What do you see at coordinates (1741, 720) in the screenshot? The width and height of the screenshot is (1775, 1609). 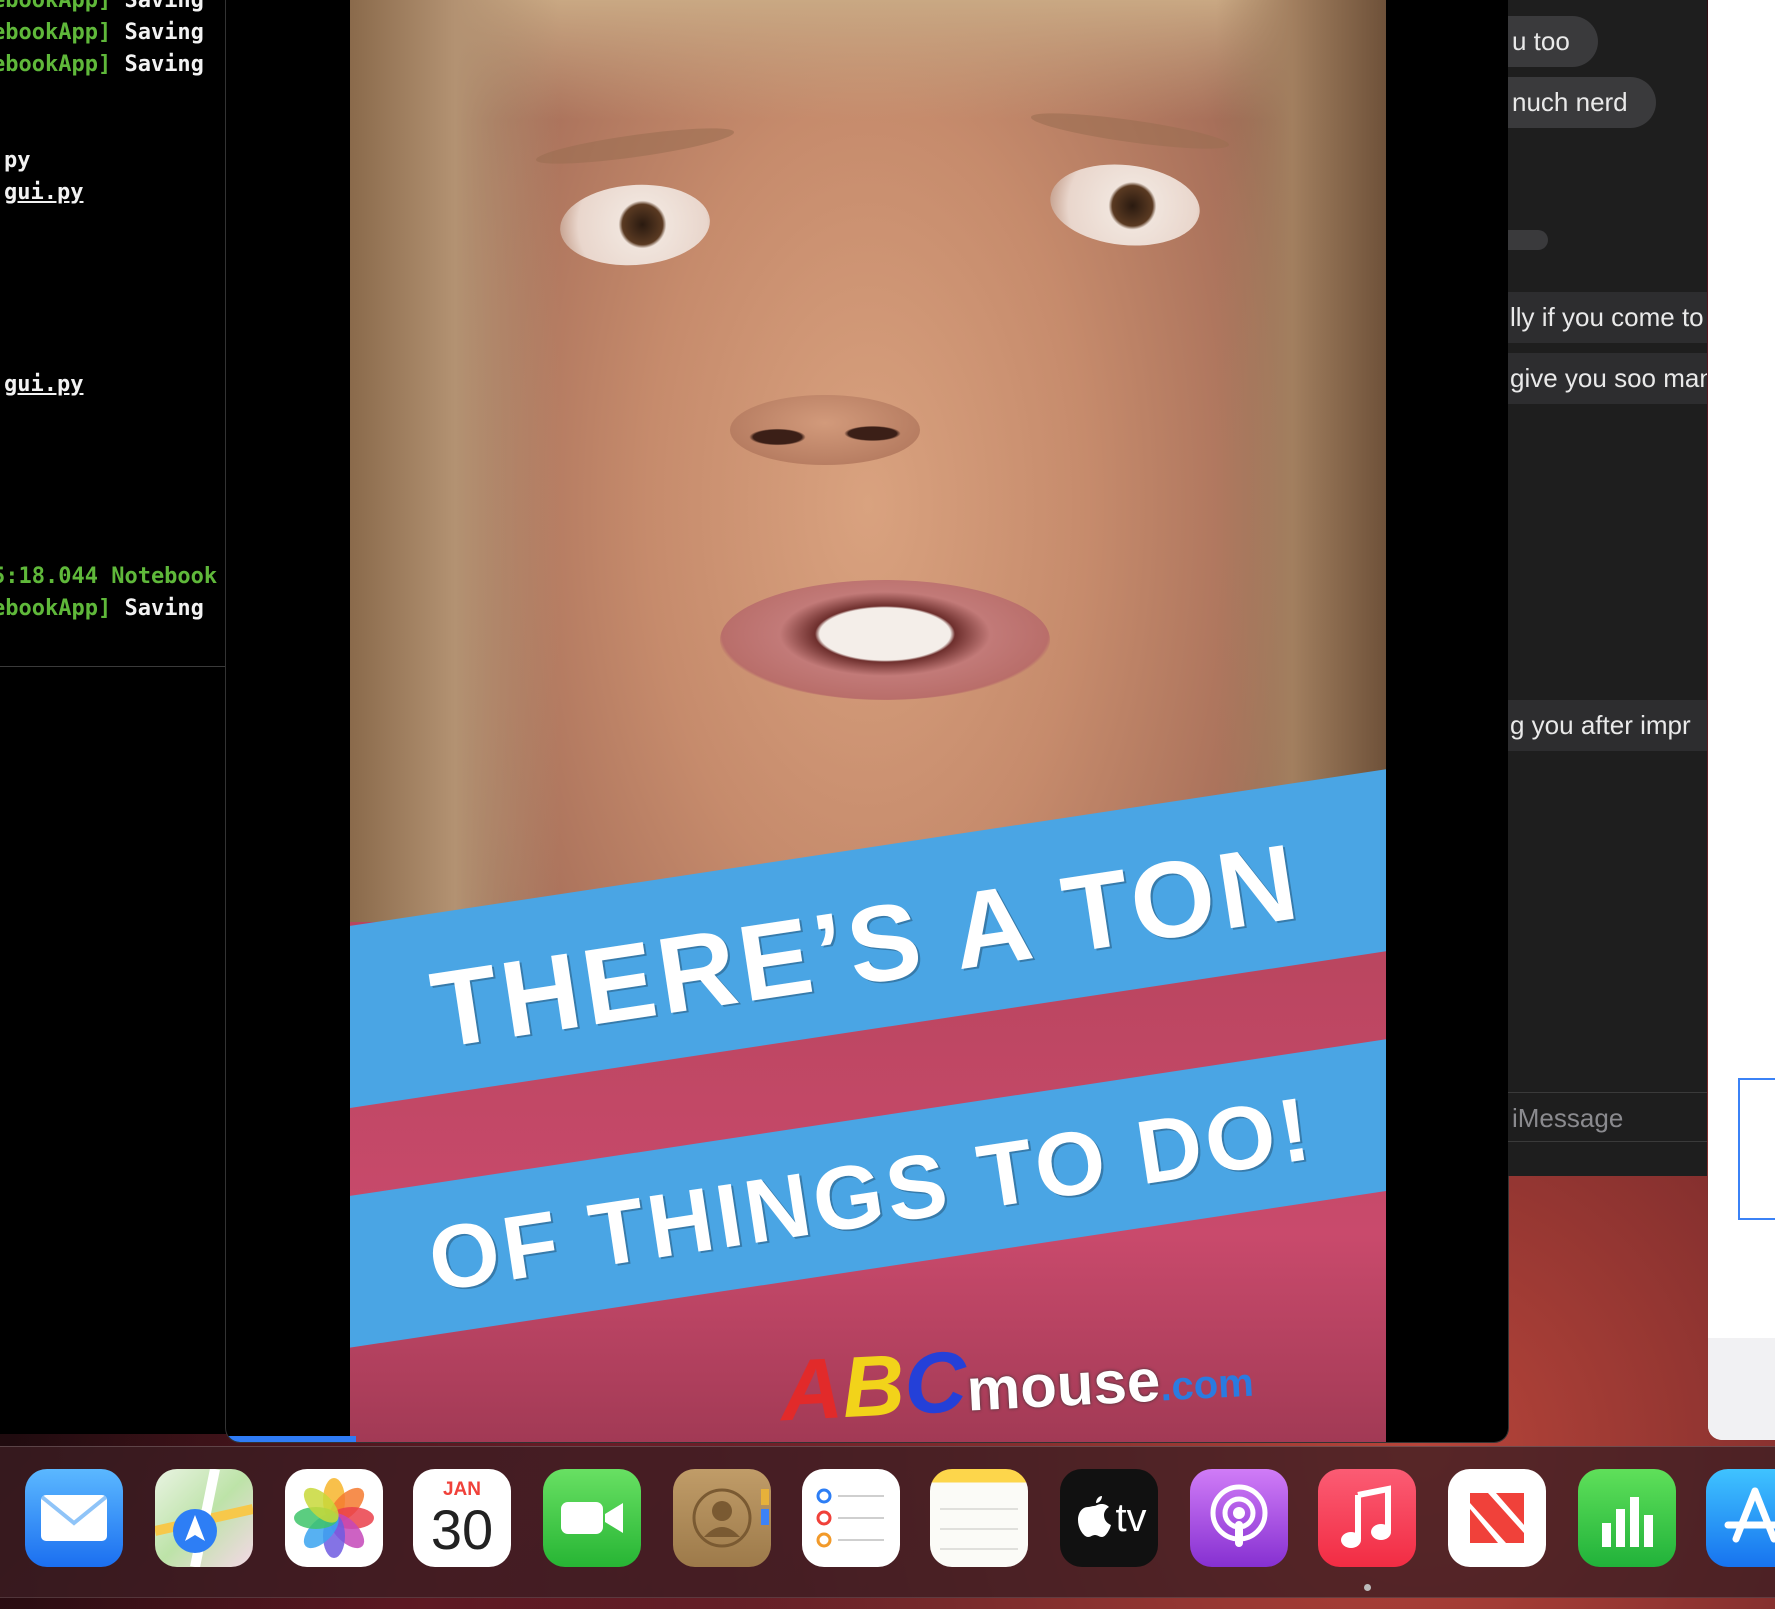 I see `background-window` at bounding box center [1741, 720].